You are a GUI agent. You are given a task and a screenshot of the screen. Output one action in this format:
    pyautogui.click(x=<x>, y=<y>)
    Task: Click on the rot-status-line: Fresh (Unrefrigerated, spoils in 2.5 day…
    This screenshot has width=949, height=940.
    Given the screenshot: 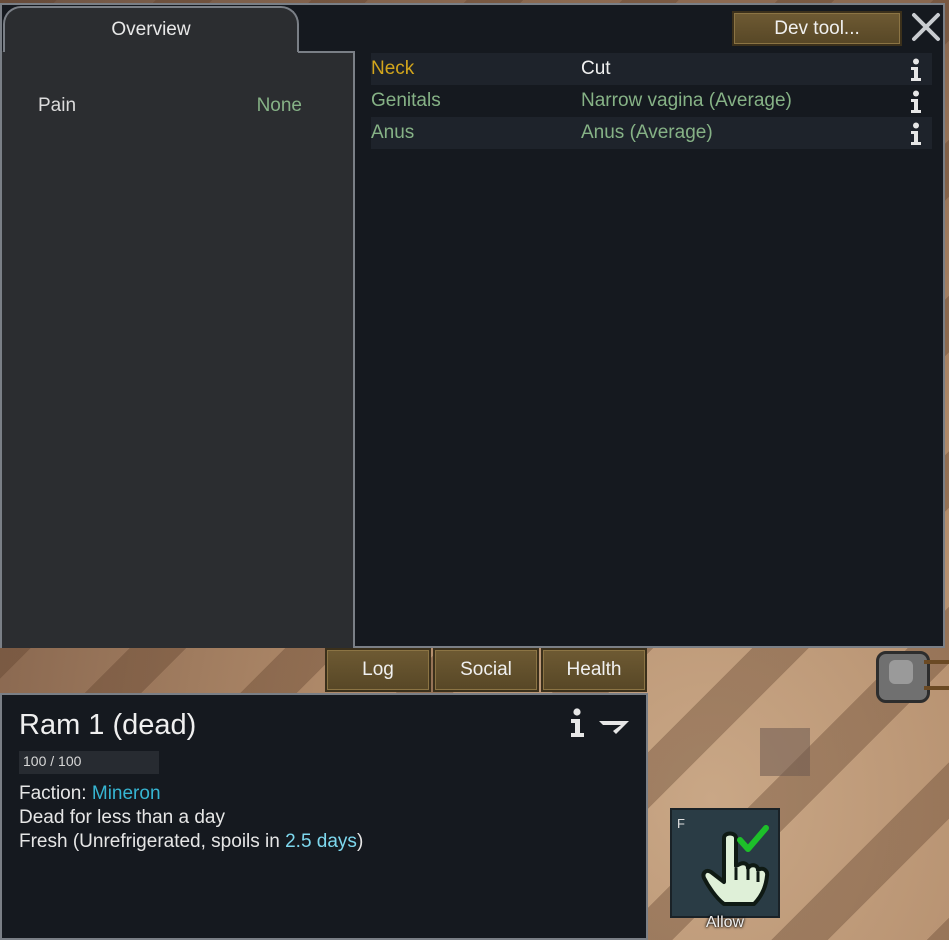 What is the action you would take?
    pyautogui.click(x=191, y=842)
    